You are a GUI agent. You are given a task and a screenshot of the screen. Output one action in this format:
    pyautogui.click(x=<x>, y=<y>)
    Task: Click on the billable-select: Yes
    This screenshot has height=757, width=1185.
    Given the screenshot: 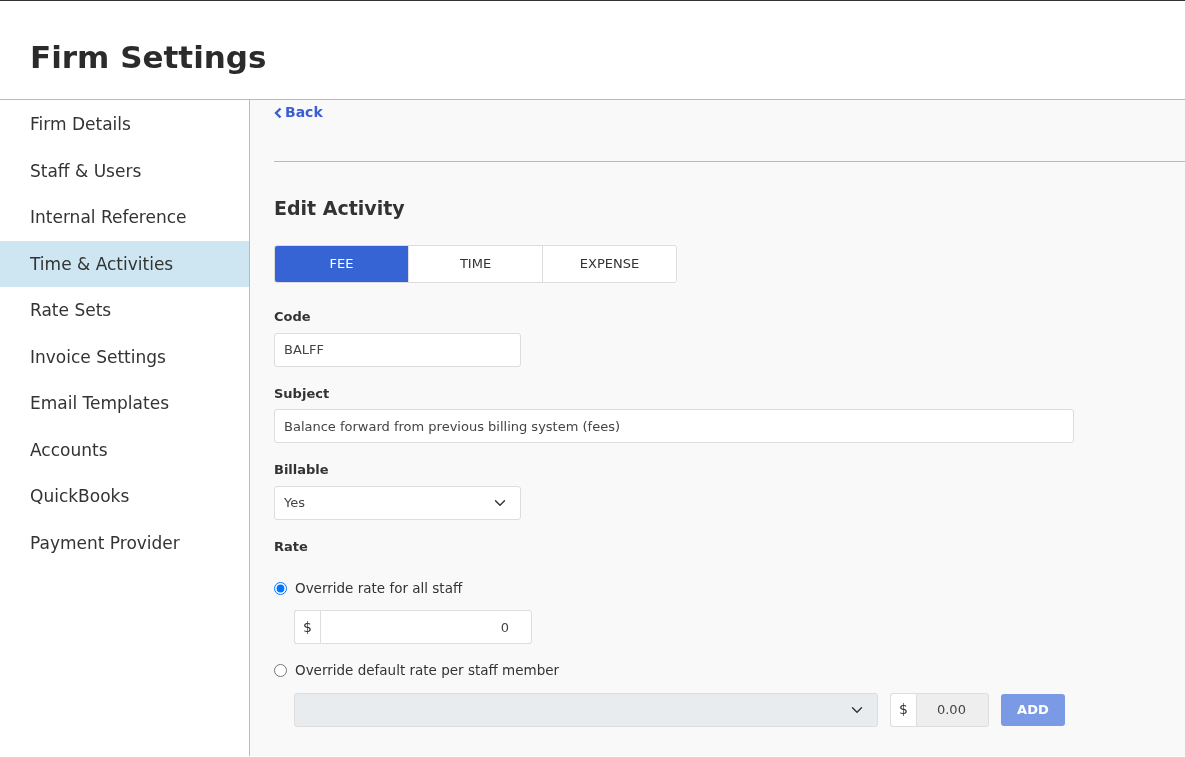 What is the action you would take?
    pyautogui.click(x=397, y=502)
    